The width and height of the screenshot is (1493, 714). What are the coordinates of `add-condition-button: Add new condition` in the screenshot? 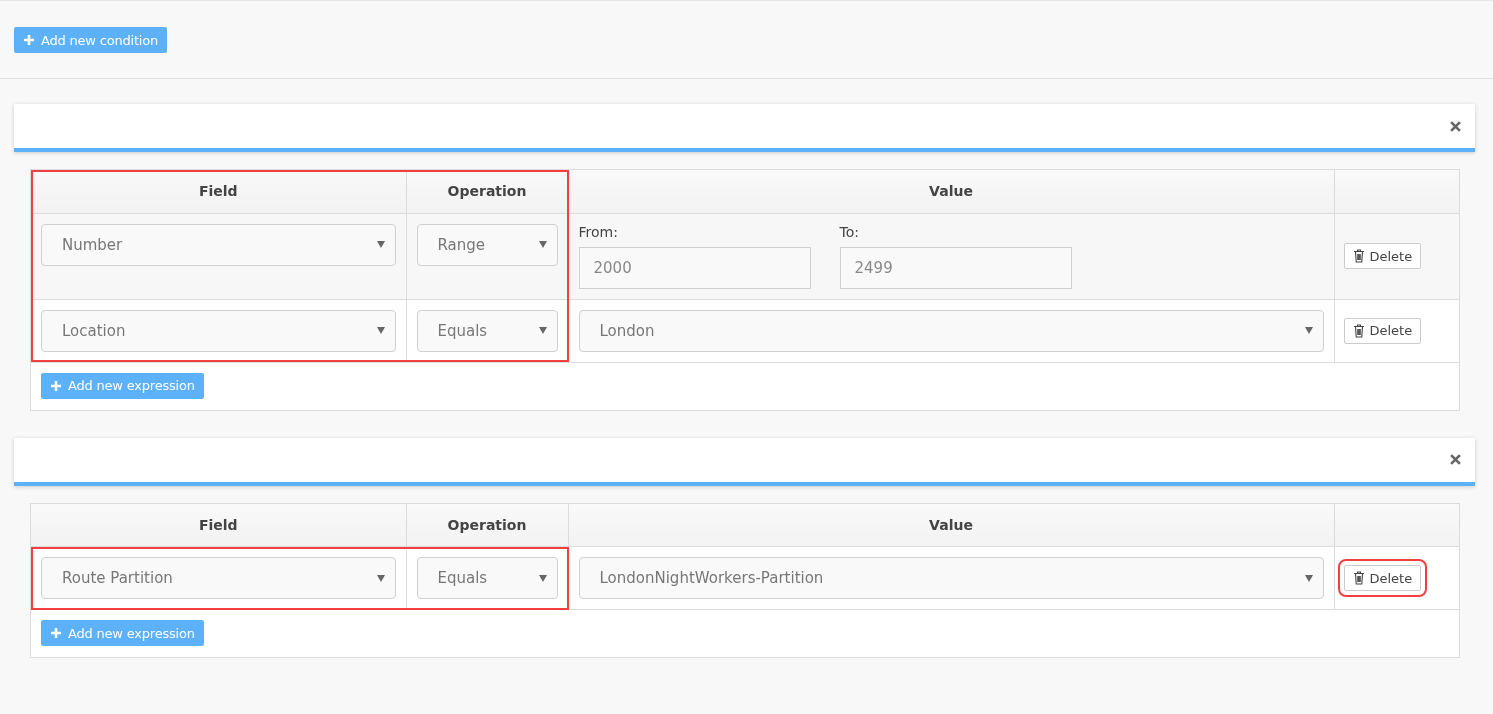 It's located at (90, 40).